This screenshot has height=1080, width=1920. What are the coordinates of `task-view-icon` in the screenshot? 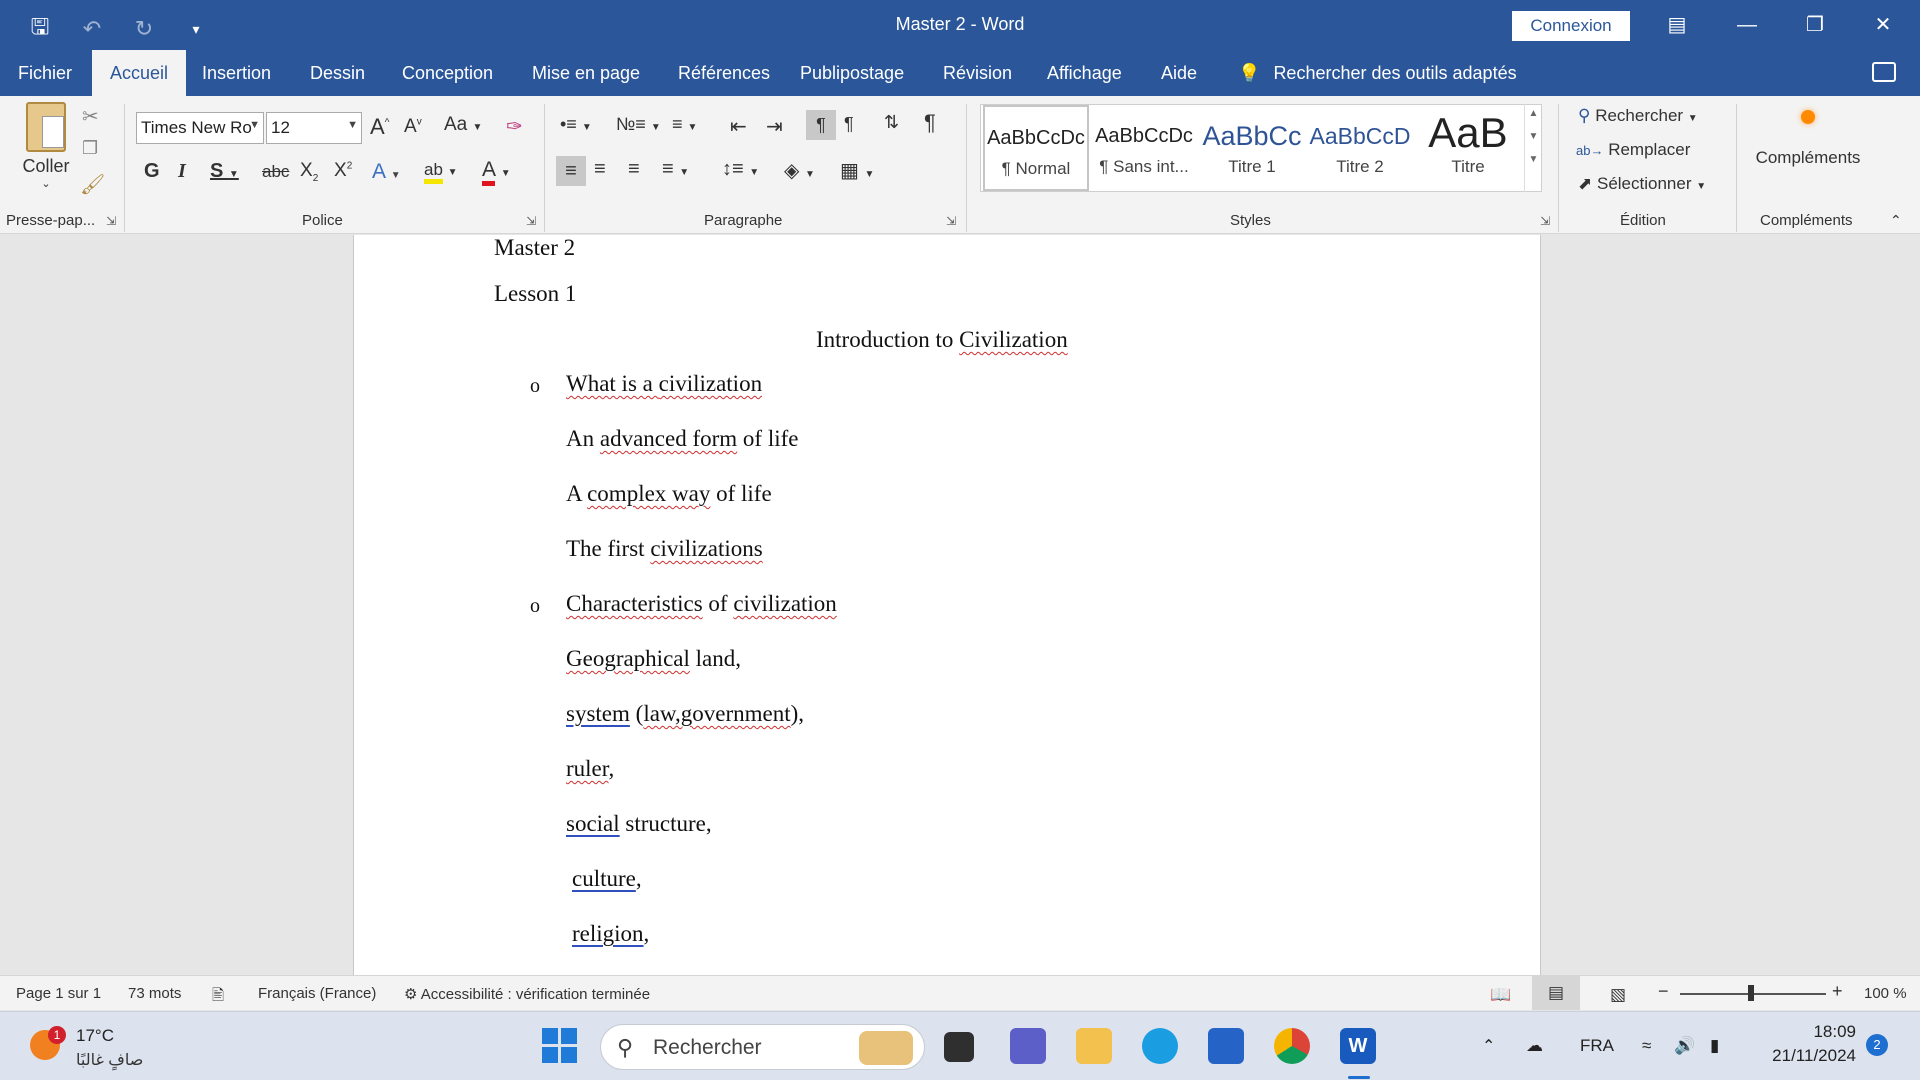 It's located at (959, 1047).